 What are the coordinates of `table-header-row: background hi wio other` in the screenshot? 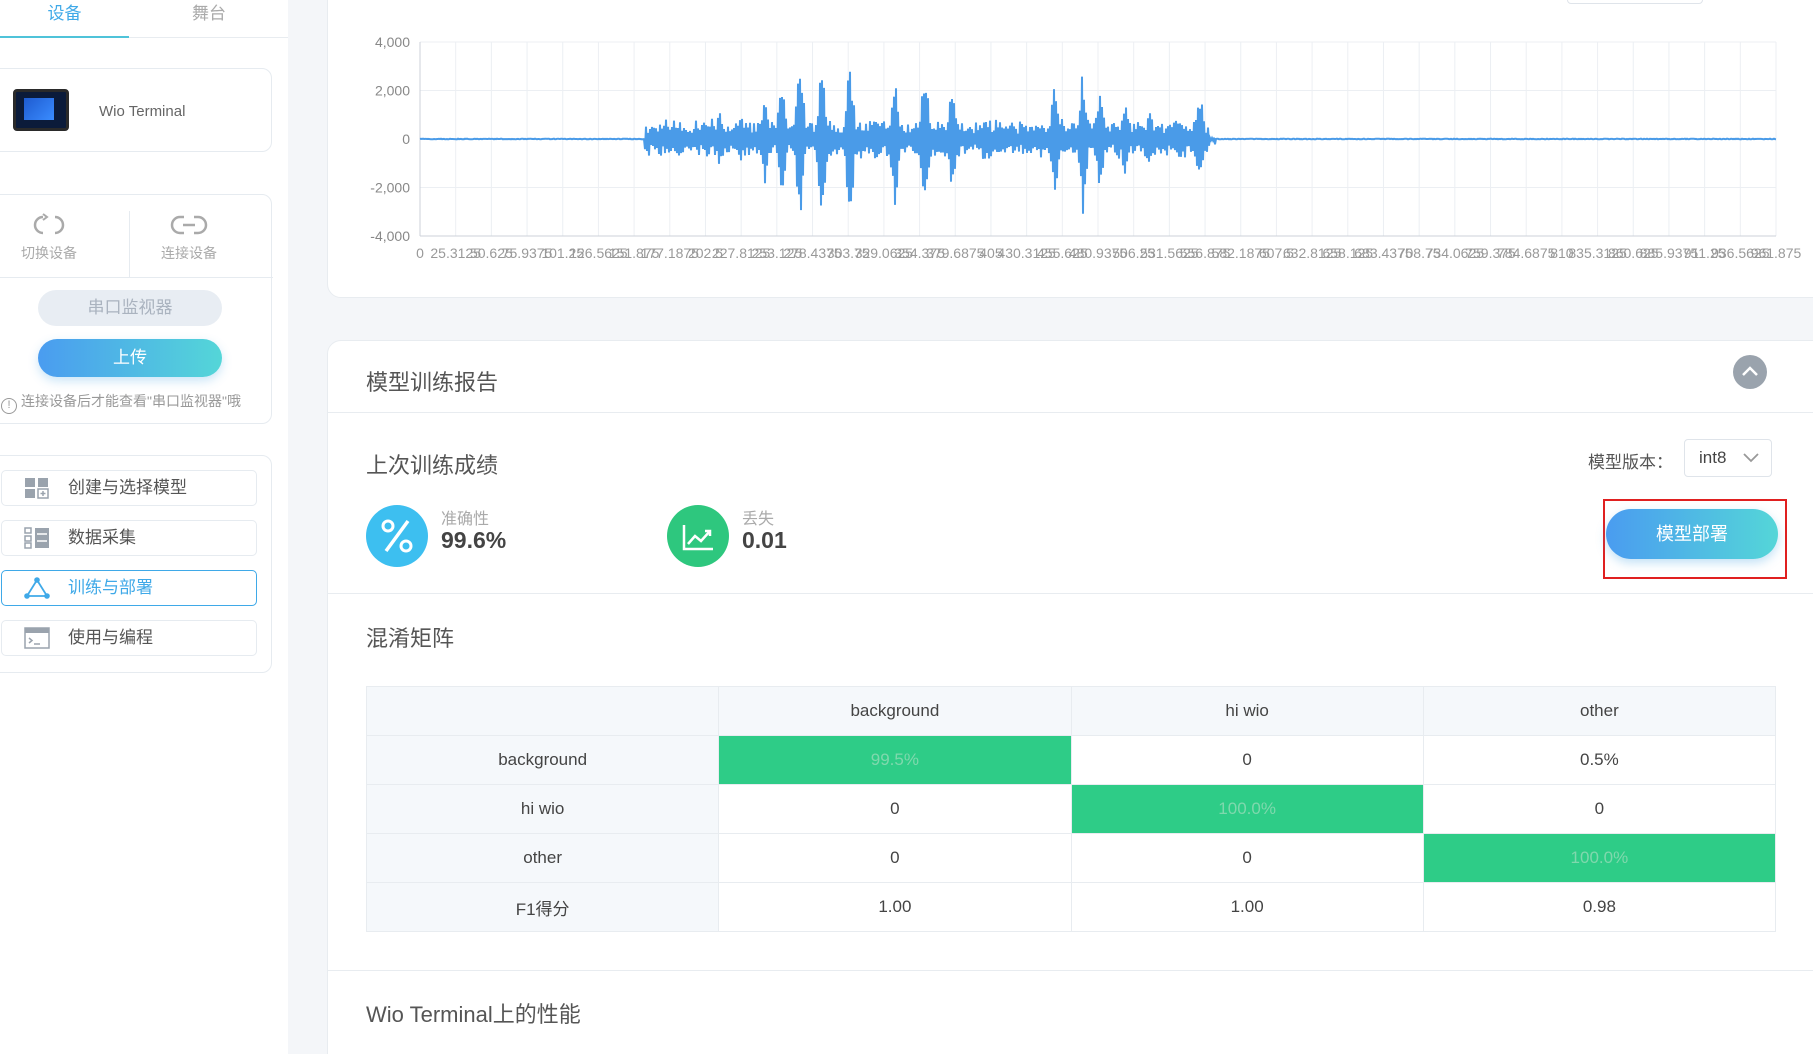 It's located at (1071, 711).